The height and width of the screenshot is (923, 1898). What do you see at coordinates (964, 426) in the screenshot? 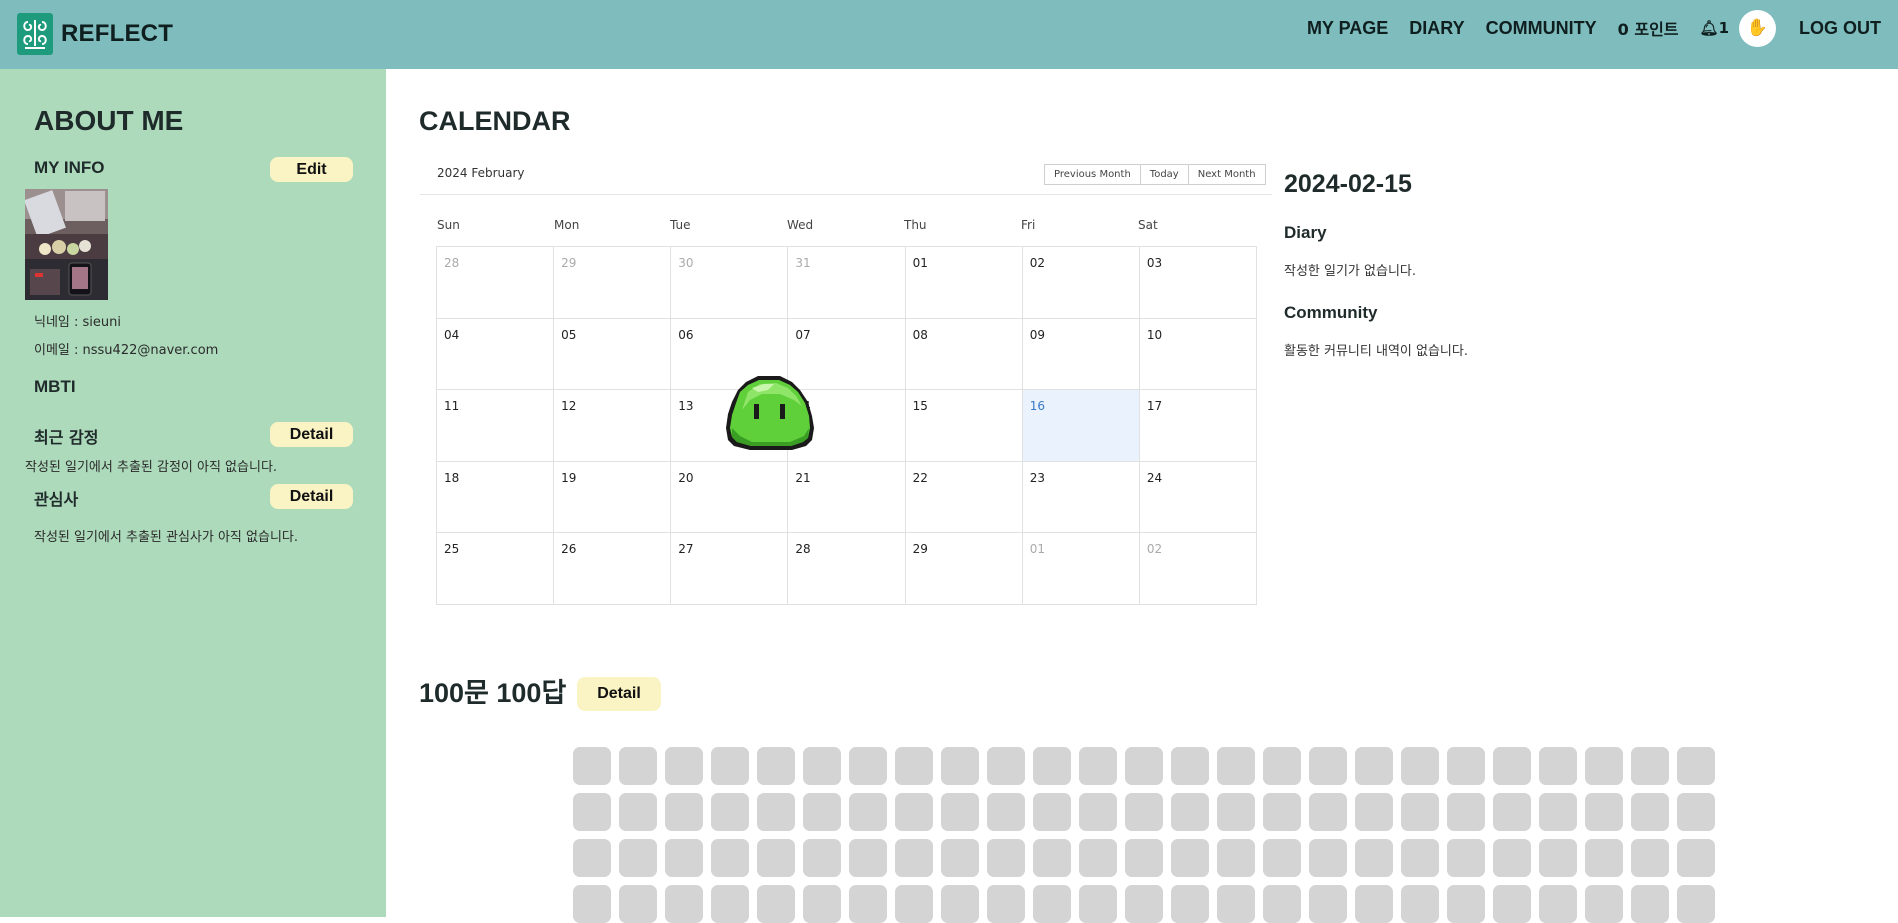
I see `calendar-day: 15` at bounding box center [964, 426].